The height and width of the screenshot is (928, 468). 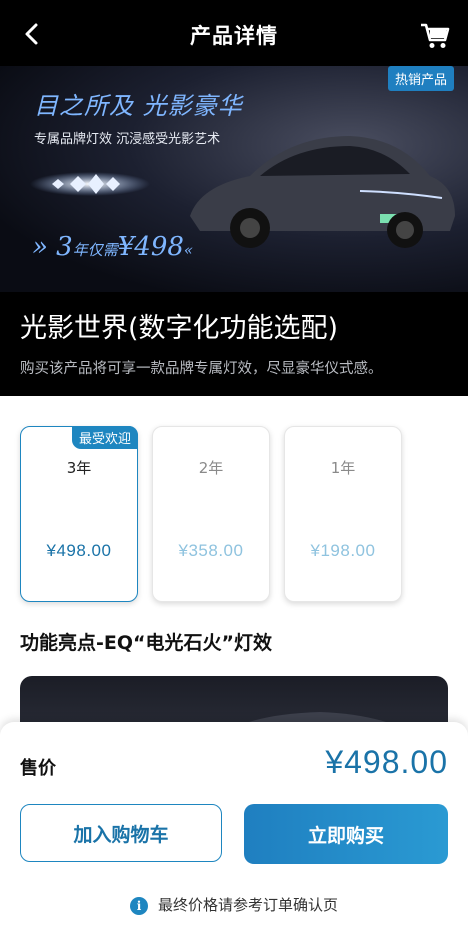 I want to click on feature-highlight-title: 功能亮点-EQ“电光石火”灯效, so click(x=146, y=643).